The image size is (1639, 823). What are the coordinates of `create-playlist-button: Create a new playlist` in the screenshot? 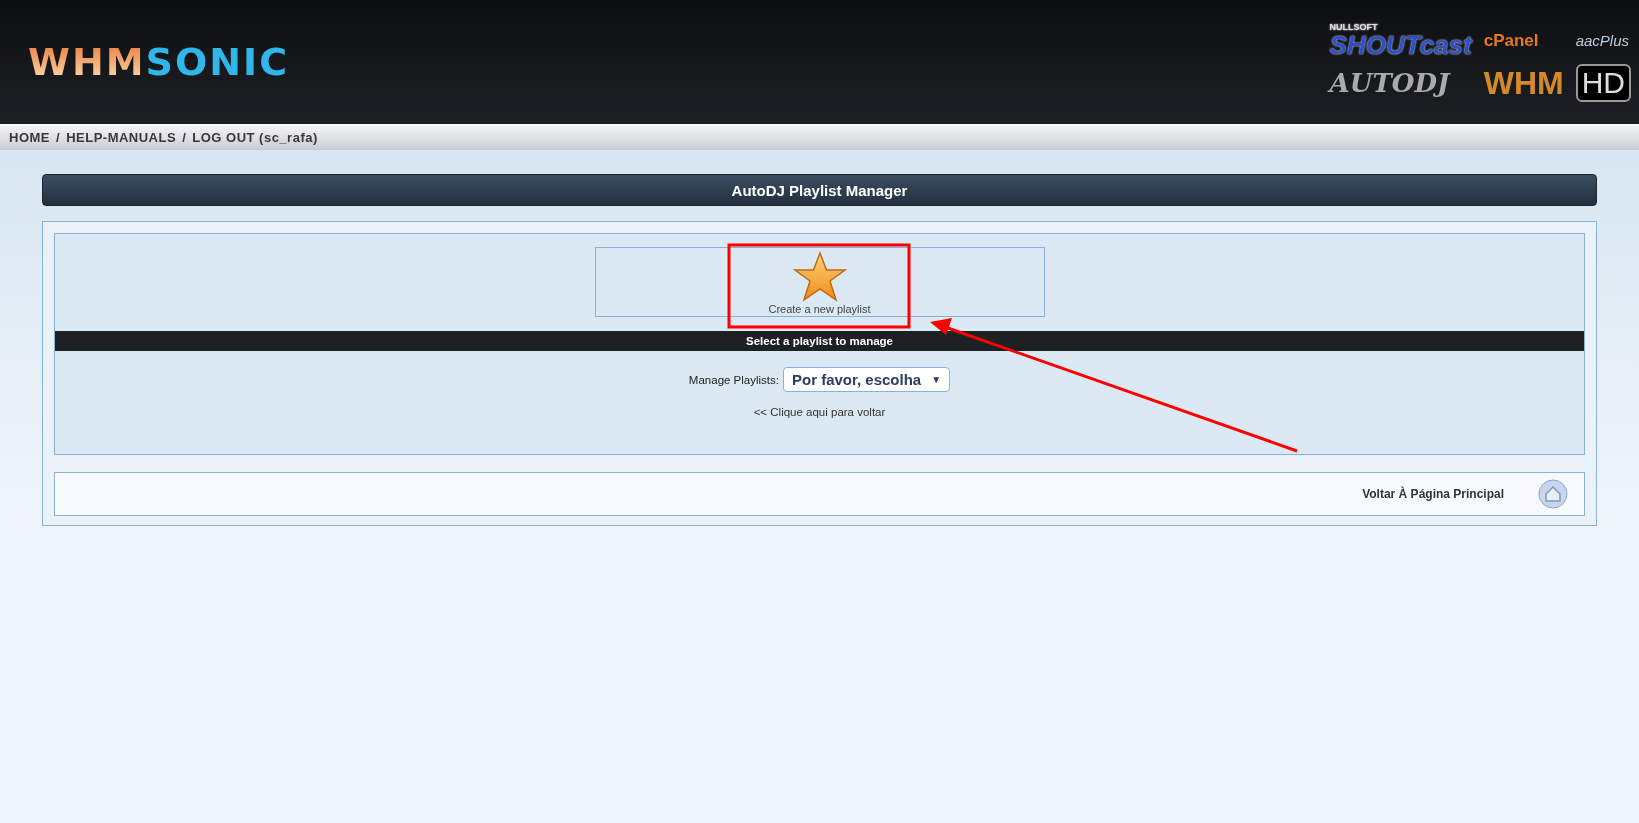 It's located at (819, 282).